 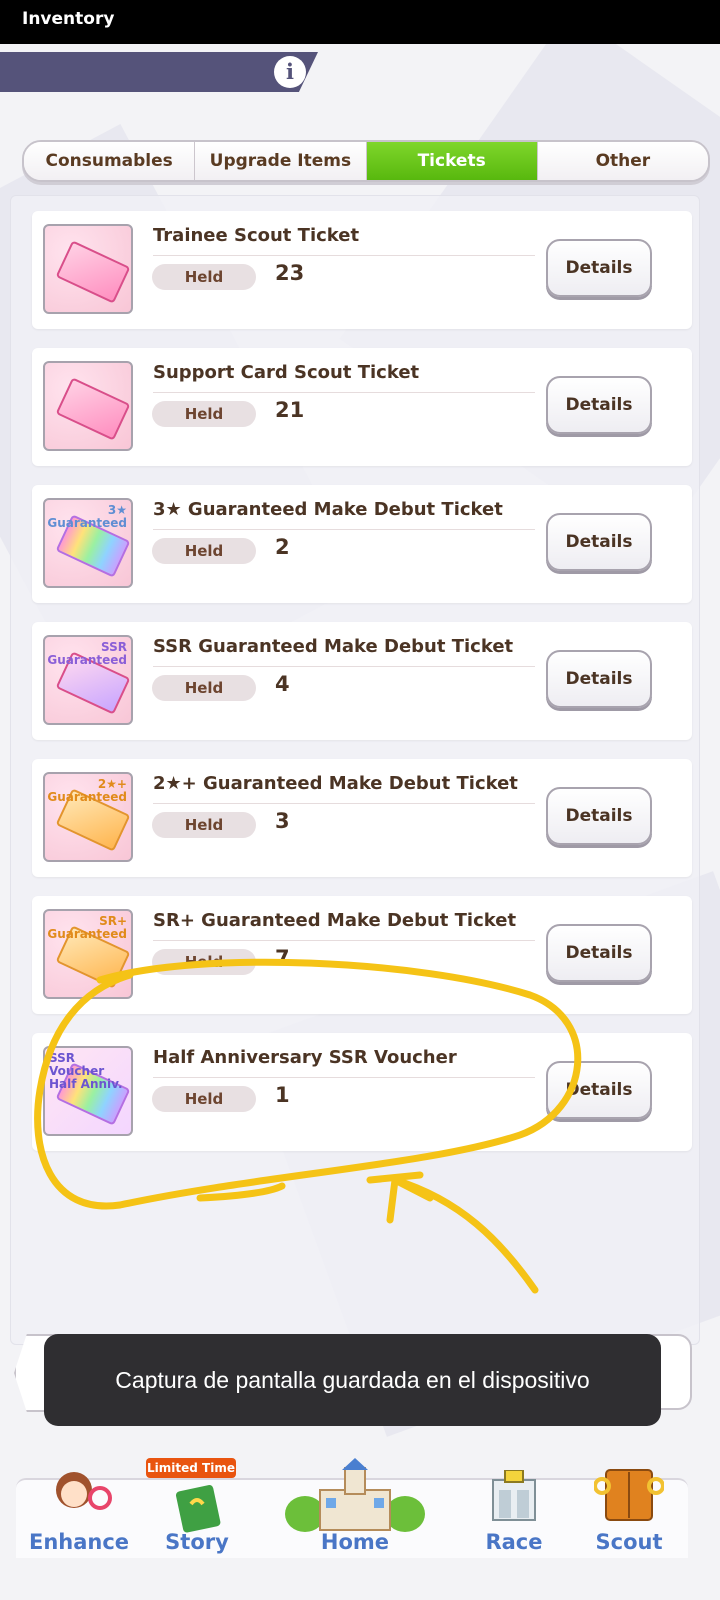 What do you see at coordinates (198, 1509) in the screenshot?
I see `story-book-icon` at bounding box center [198, 1509].